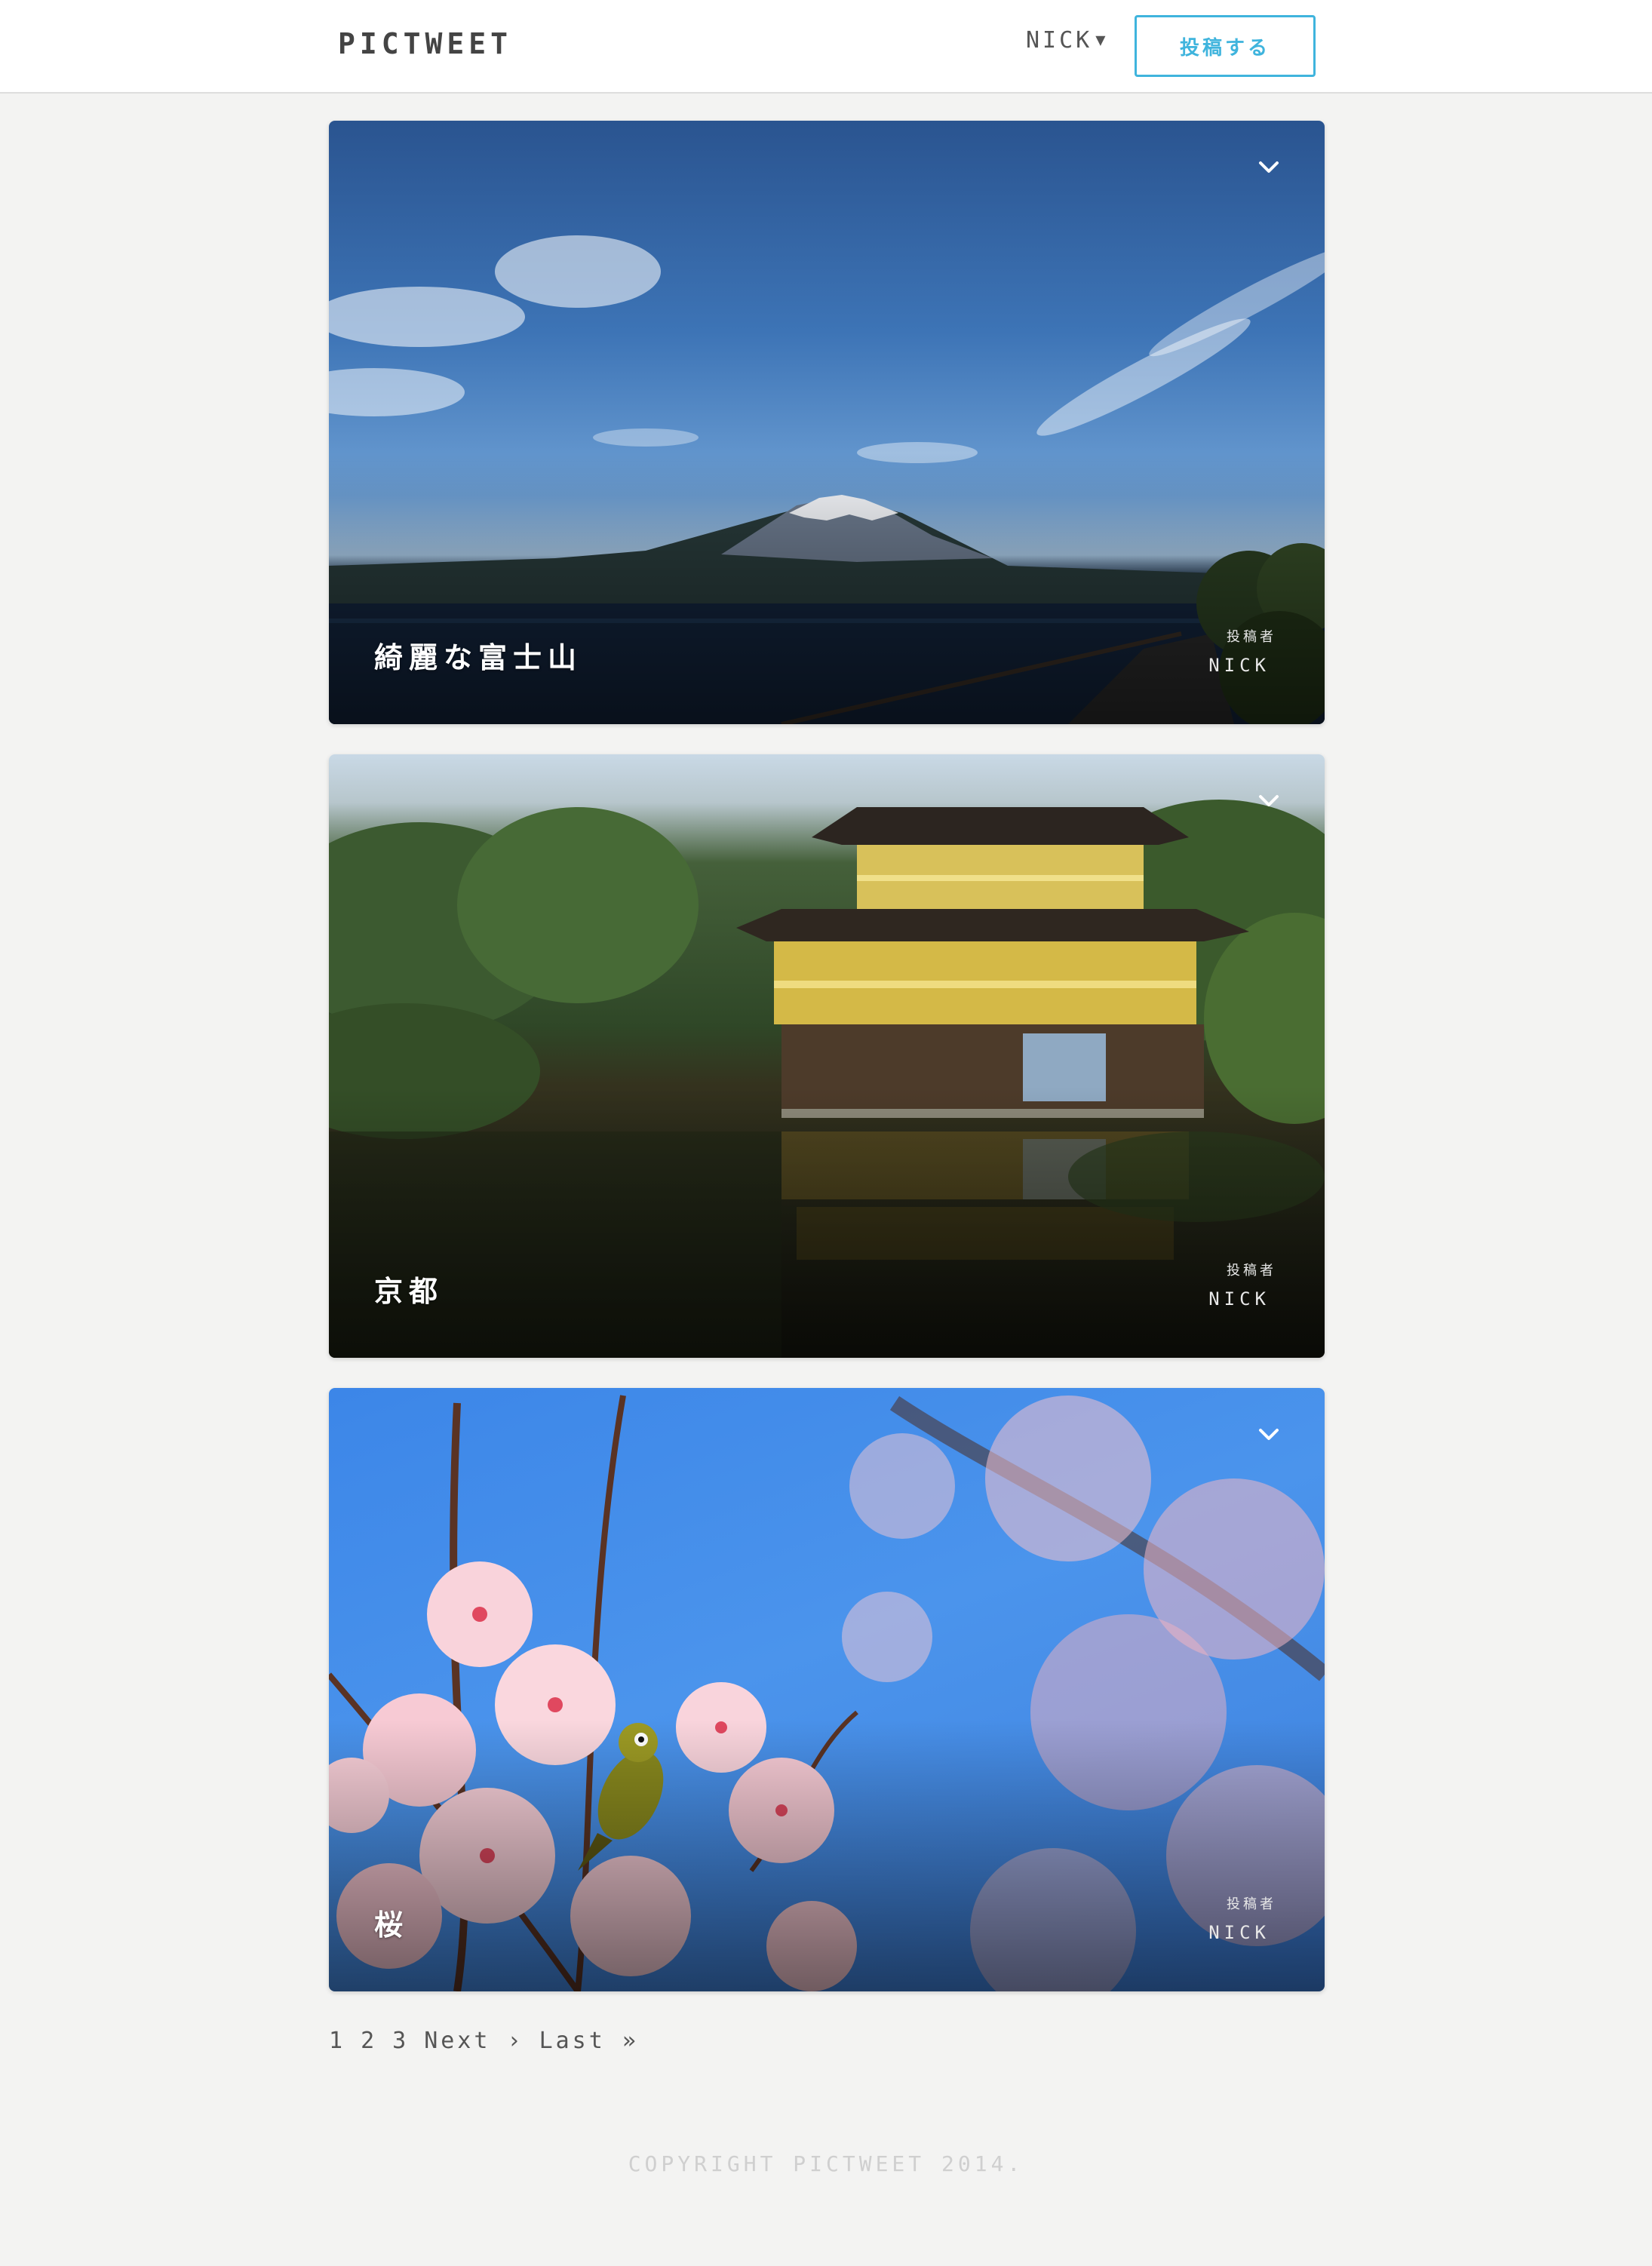  I want to click on page-link-1: 1, so click(337, 2041).